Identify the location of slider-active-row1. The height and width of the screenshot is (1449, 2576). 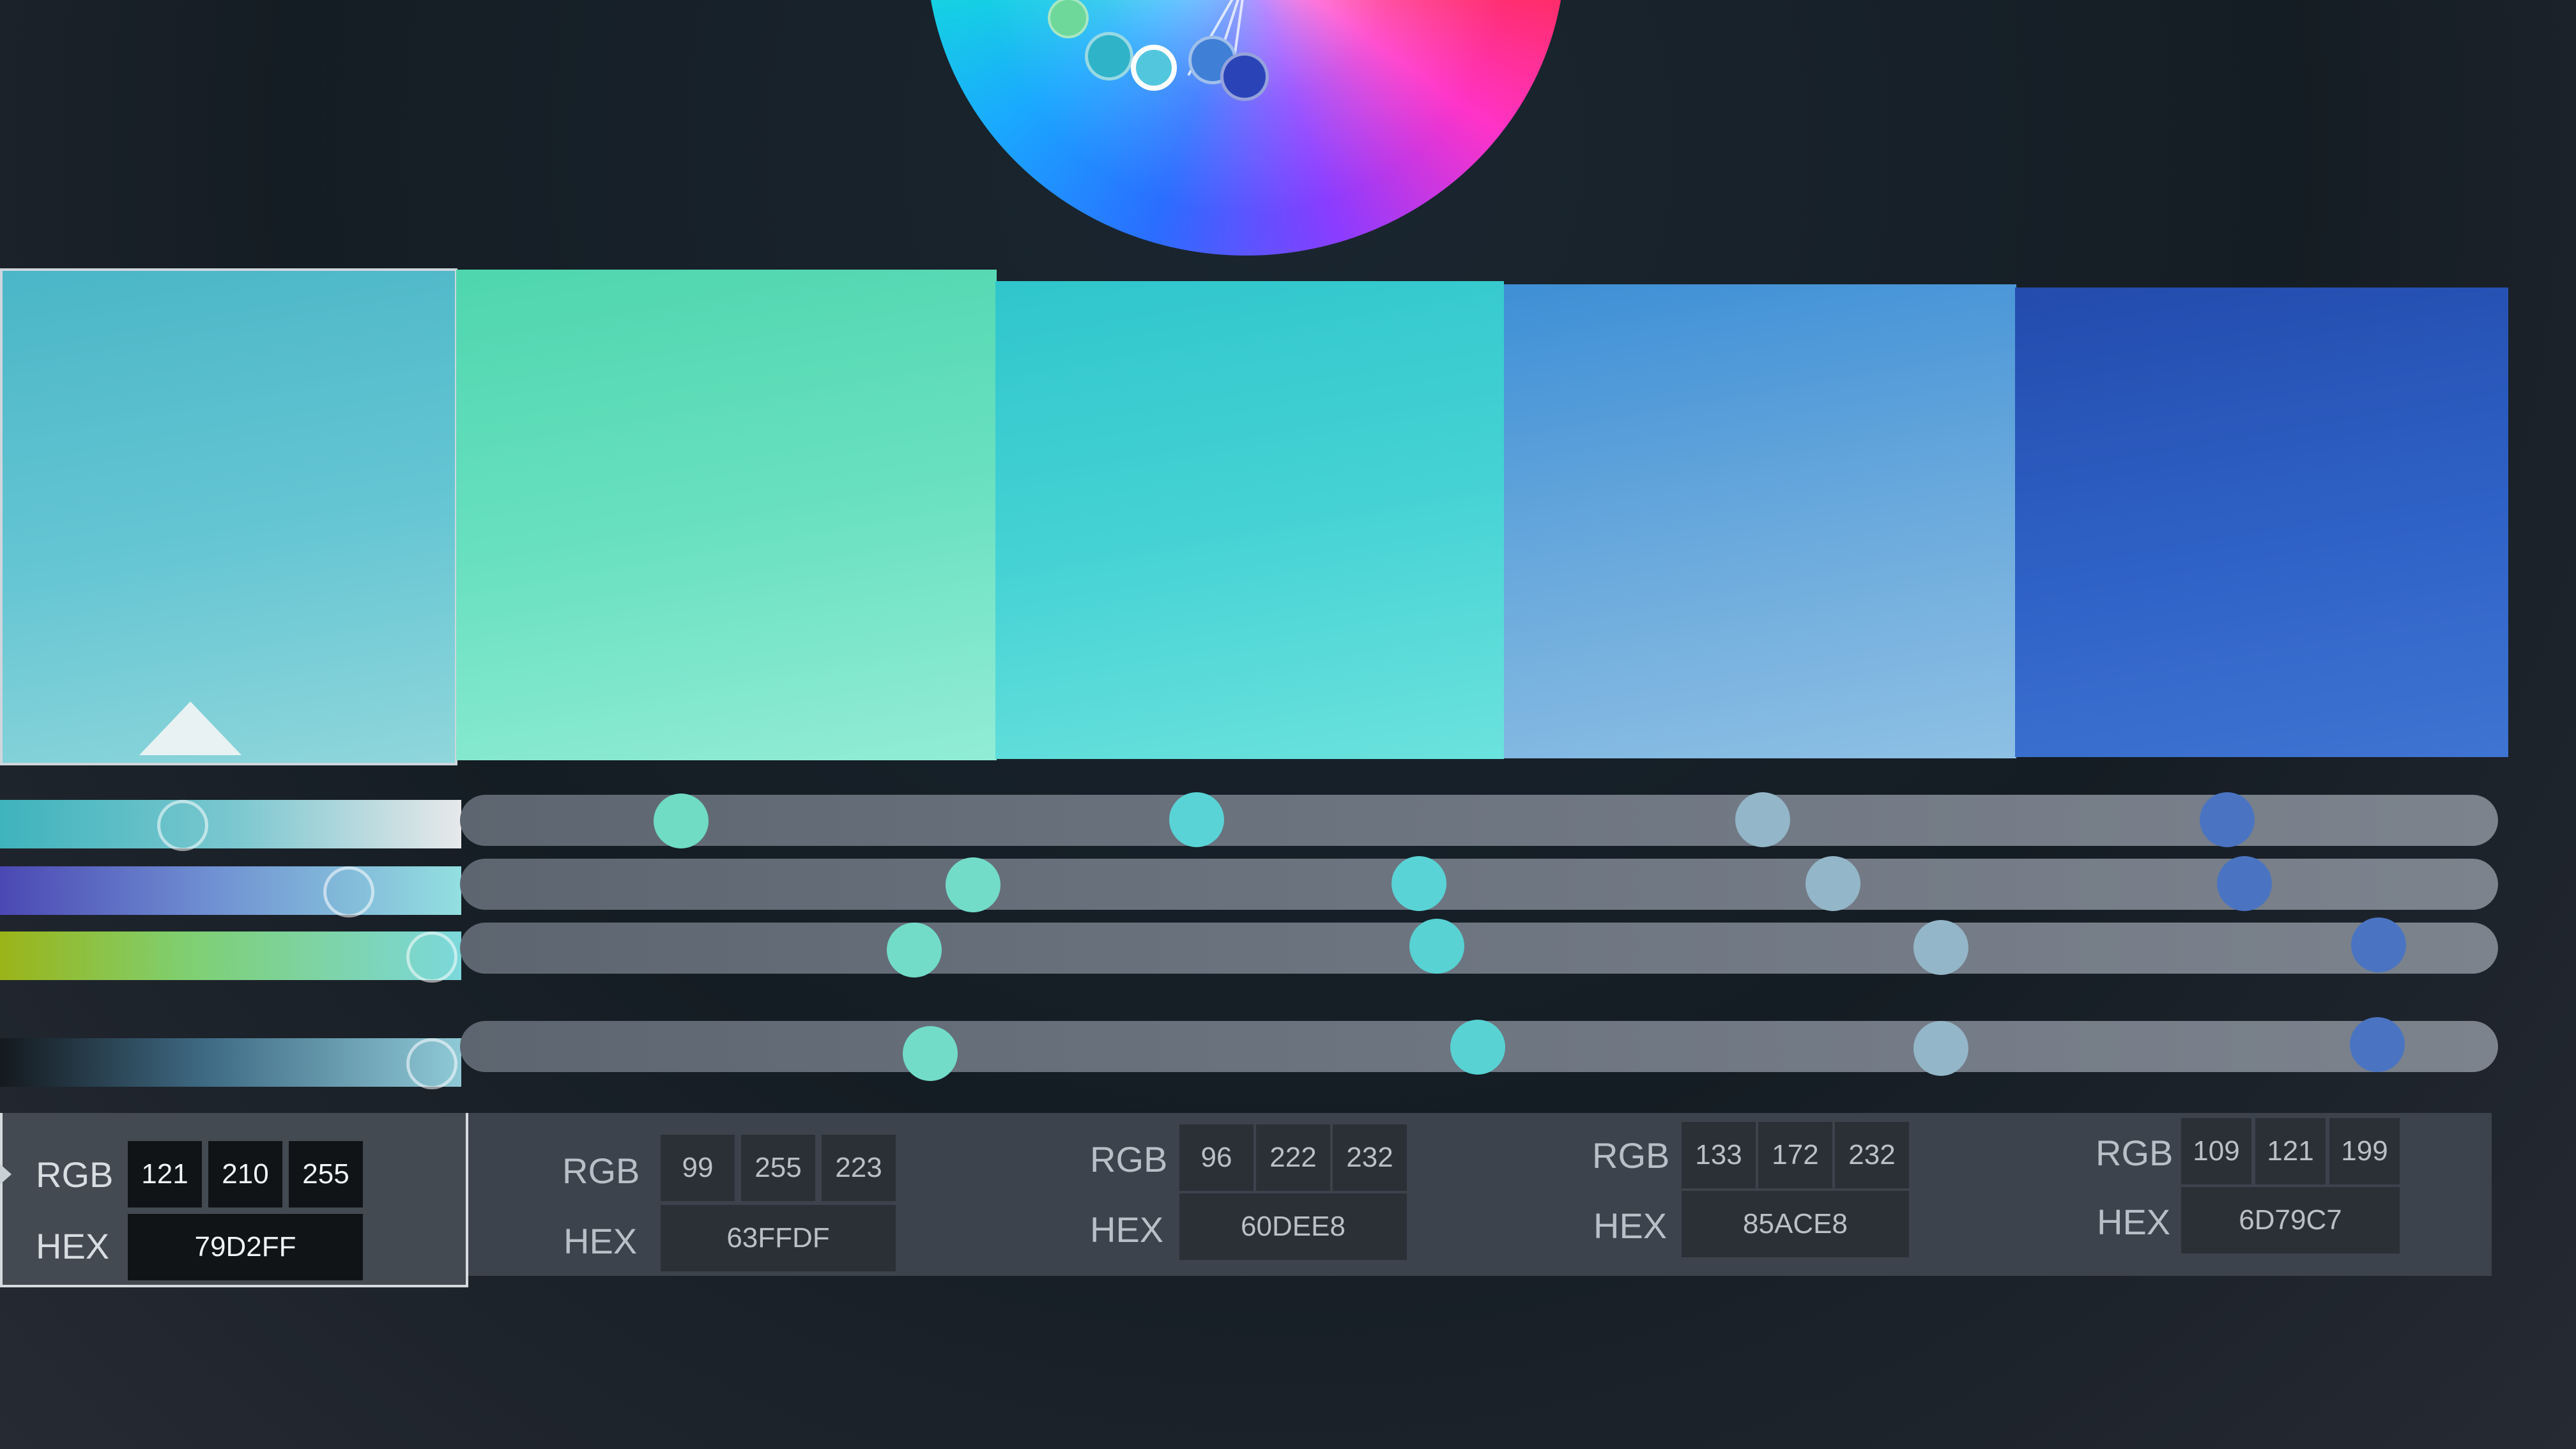
(230, 824).